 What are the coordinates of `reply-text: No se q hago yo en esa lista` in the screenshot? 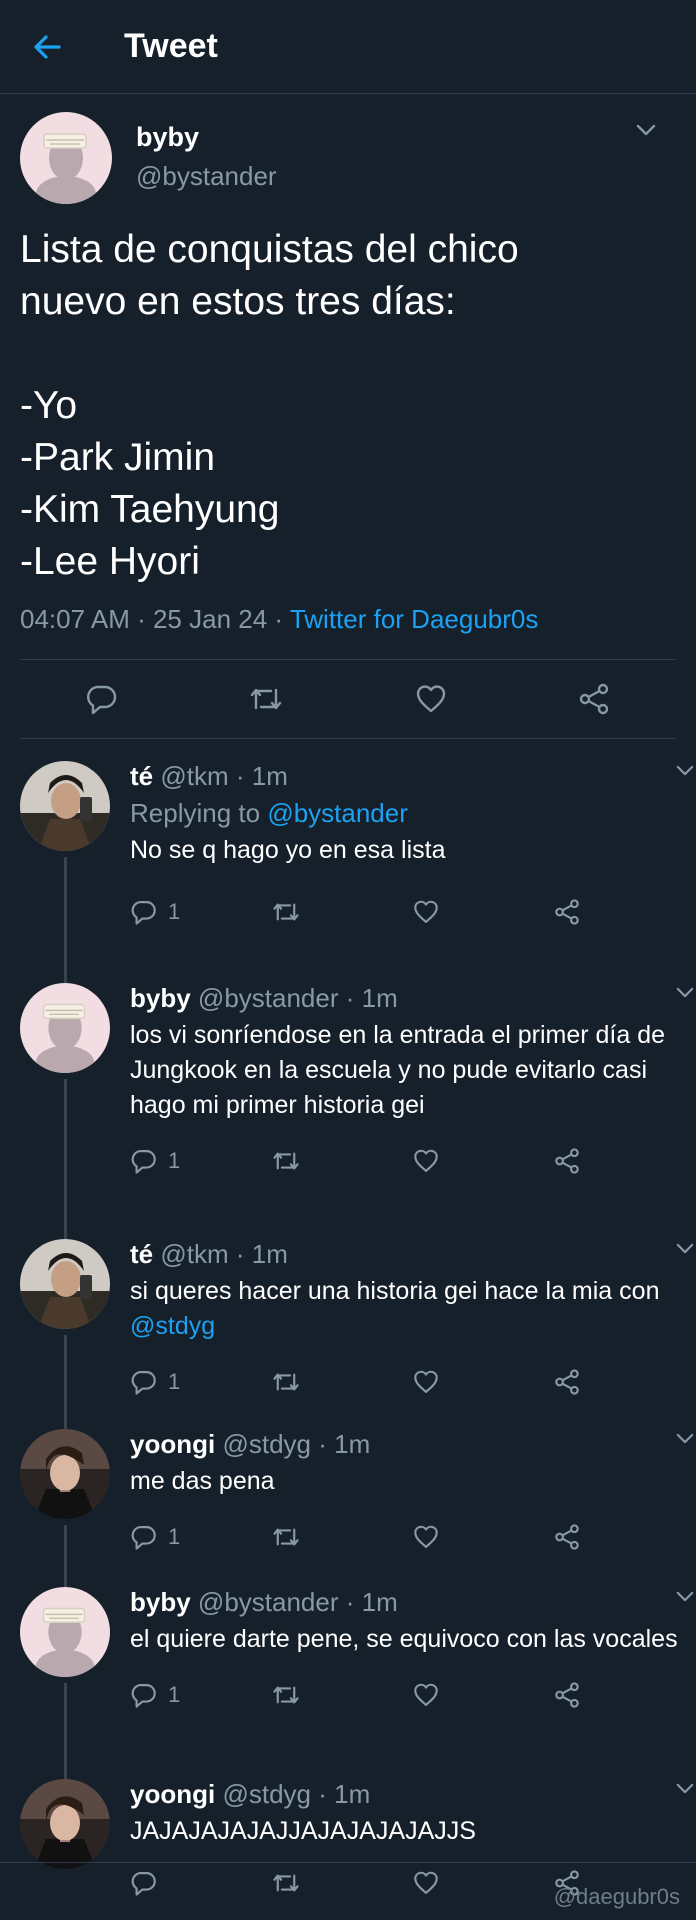 It's located at (288, 850).